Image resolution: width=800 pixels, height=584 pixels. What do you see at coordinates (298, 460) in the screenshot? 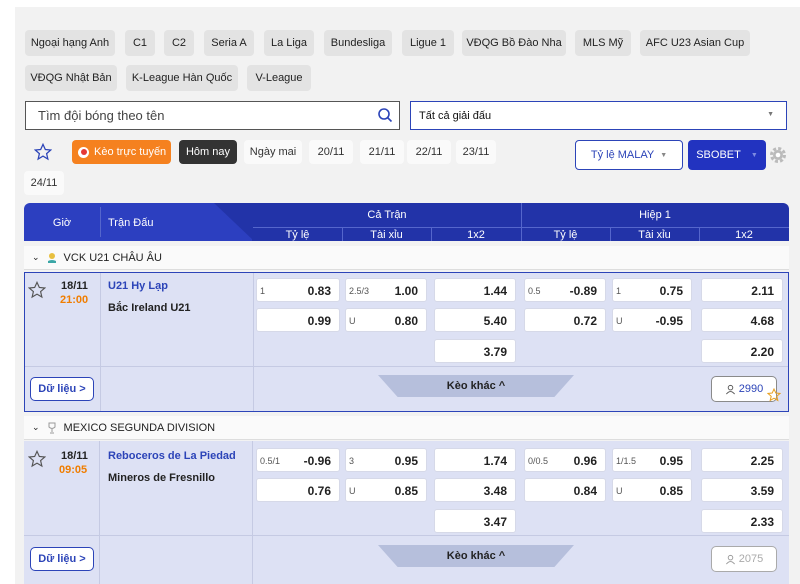
I see `odds-cell: 0.5/1 -0.96` at bounding box center [298, 460].